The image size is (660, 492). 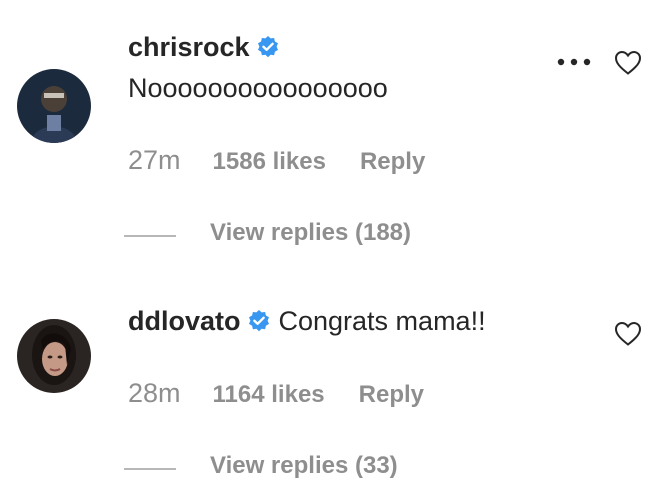 I want to click on likes-count: 1586 likes, so click(x=269, y=161).